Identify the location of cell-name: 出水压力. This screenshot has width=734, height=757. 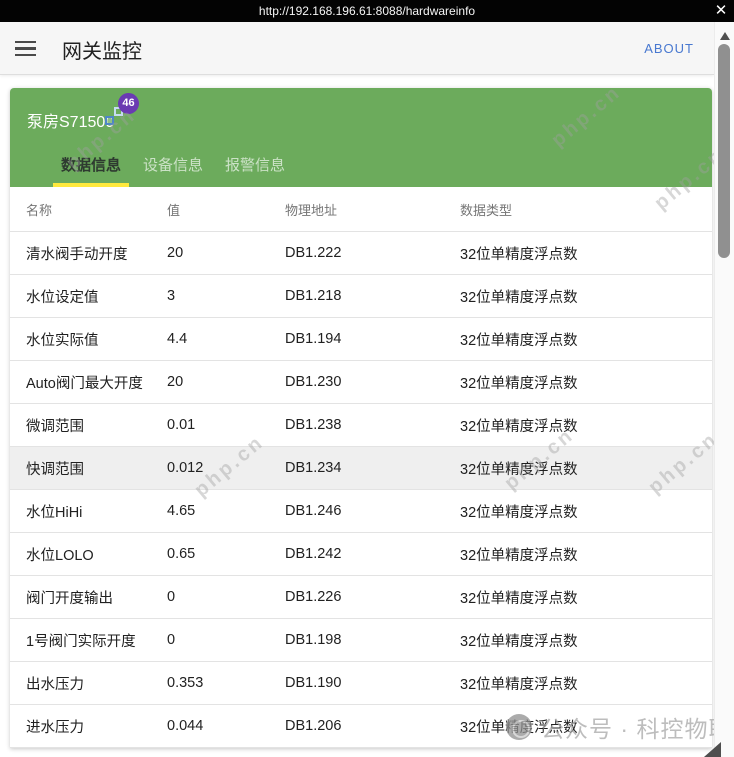
(55, 684).